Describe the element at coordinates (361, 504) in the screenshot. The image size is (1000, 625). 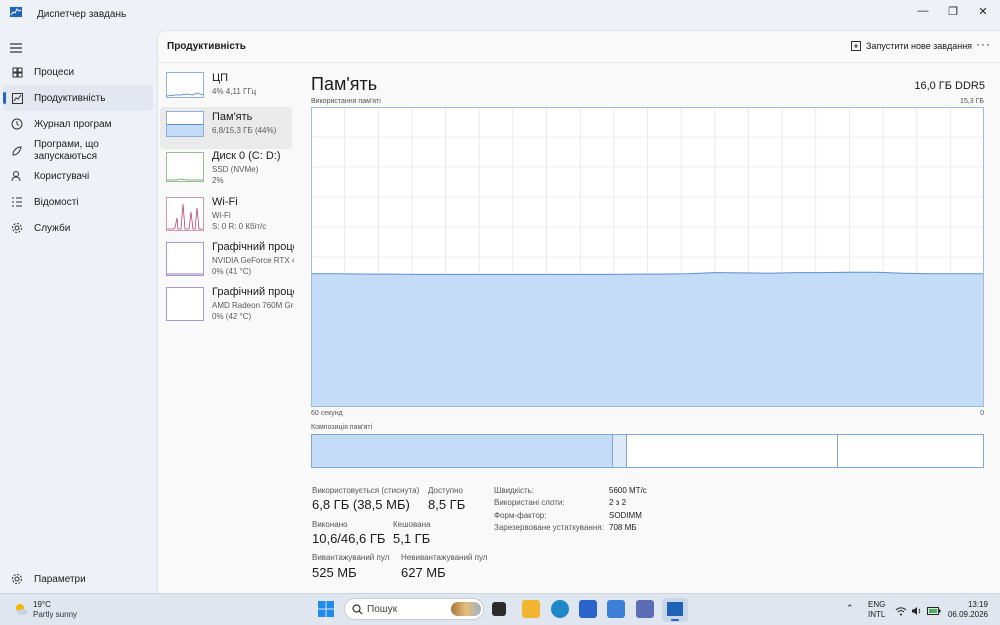
I see `in-use-value: 6,8 ГБ (38,5 МБ)` at that location.